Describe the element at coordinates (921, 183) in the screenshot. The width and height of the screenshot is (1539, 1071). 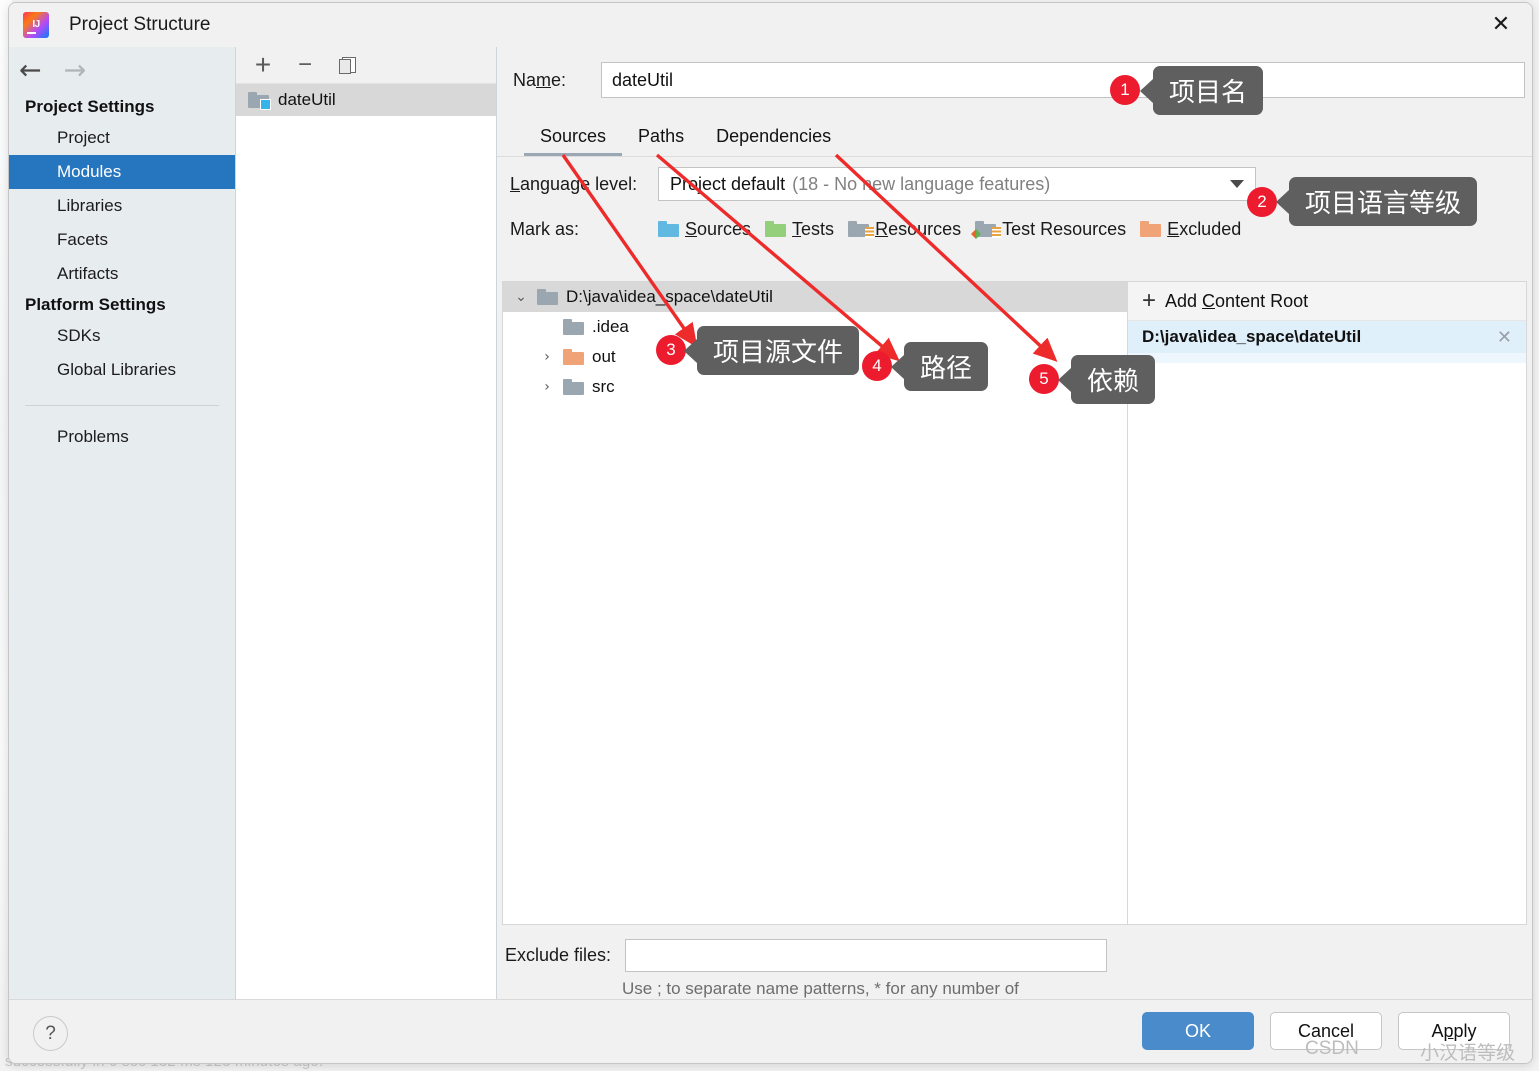
I see `language-level-detail: (18 - No new language features)` at that location.